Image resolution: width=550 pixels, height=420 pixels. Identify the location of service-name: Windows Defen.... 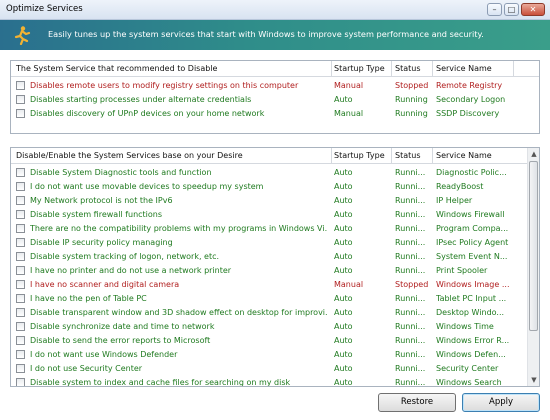
(471, 354).